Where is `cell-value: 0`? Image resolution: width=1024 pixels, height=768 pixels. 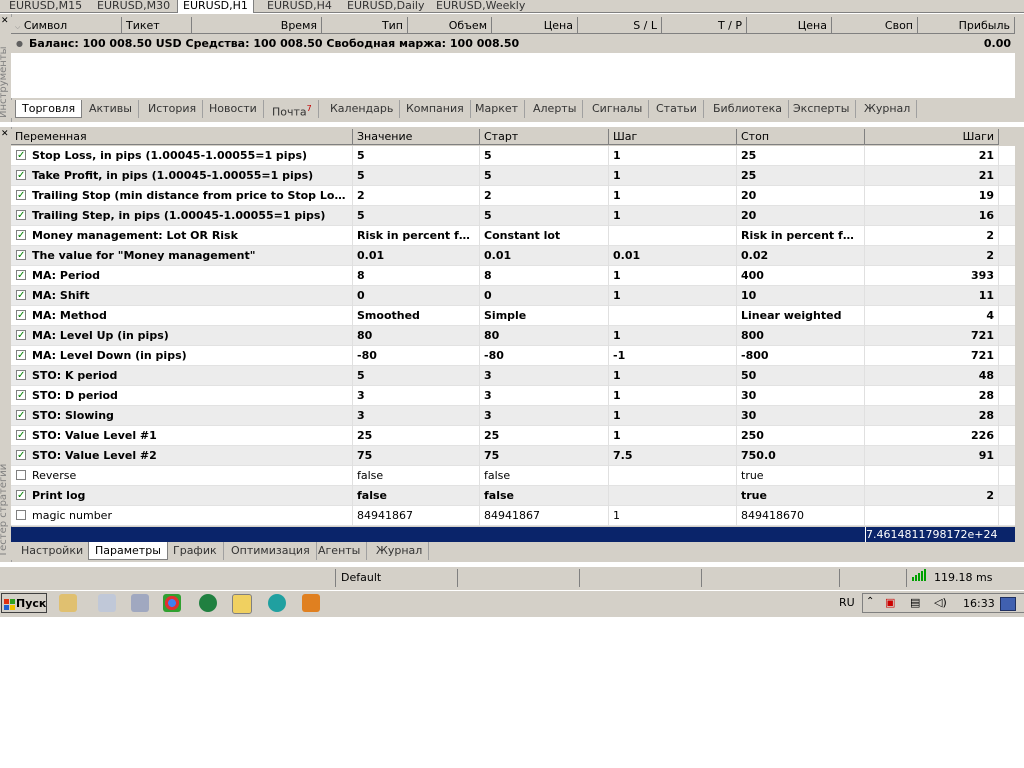
cell-value: 0 is located at coordinates (416, 296).